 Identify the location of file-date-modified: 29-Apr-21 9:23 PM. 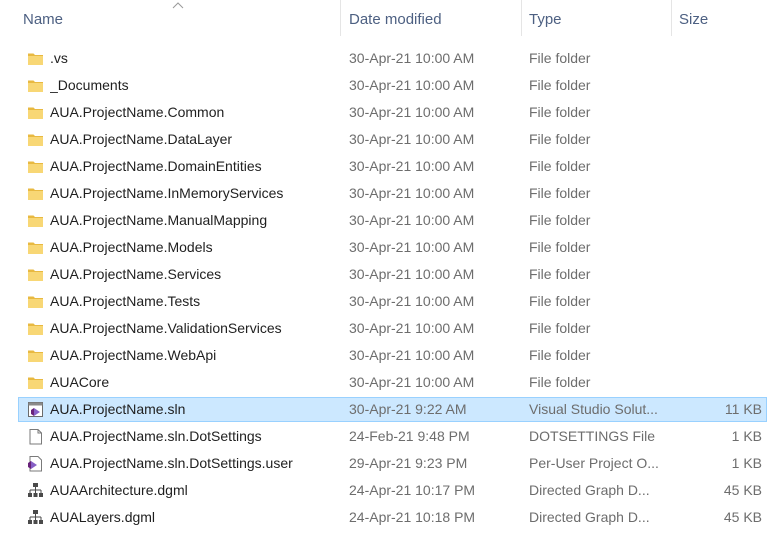
(408, 463).